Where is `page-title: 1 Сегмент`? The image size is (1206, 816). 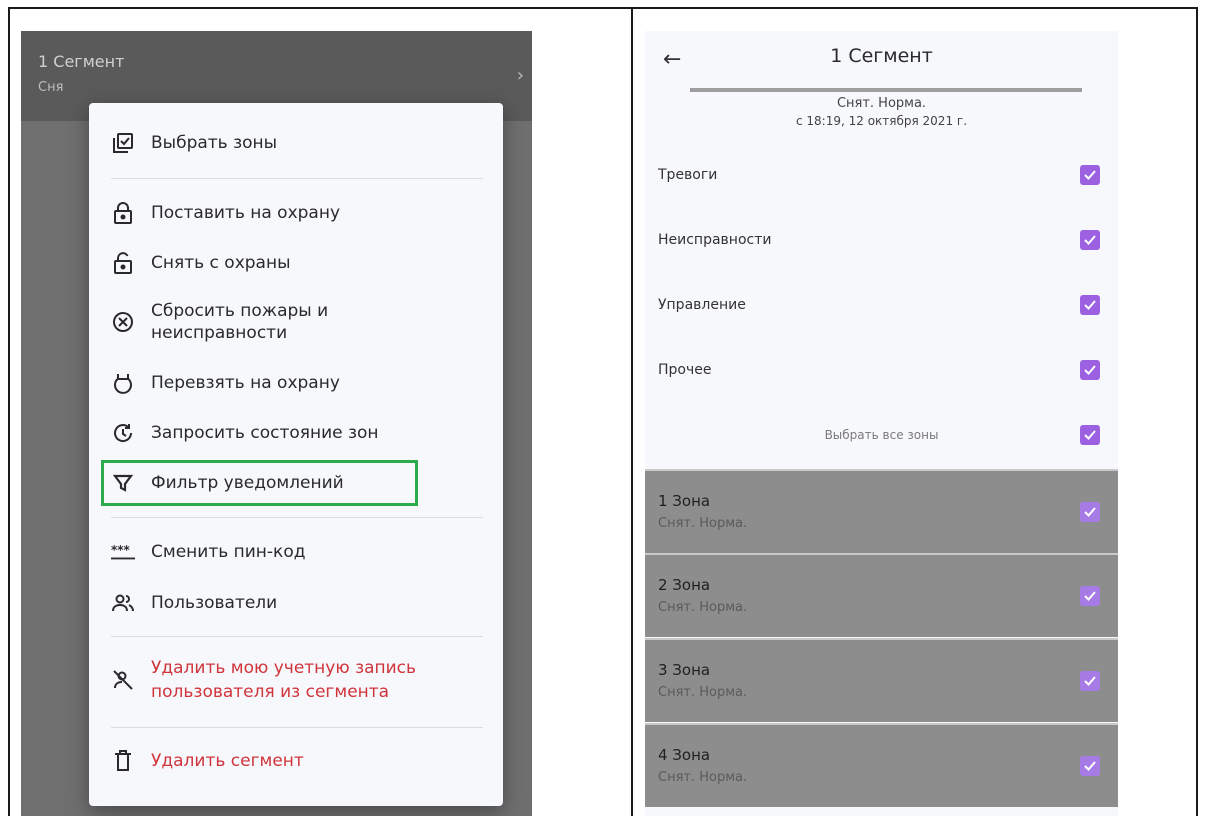 page-title: 1 Сегмент is located at coordinates (881, 56).